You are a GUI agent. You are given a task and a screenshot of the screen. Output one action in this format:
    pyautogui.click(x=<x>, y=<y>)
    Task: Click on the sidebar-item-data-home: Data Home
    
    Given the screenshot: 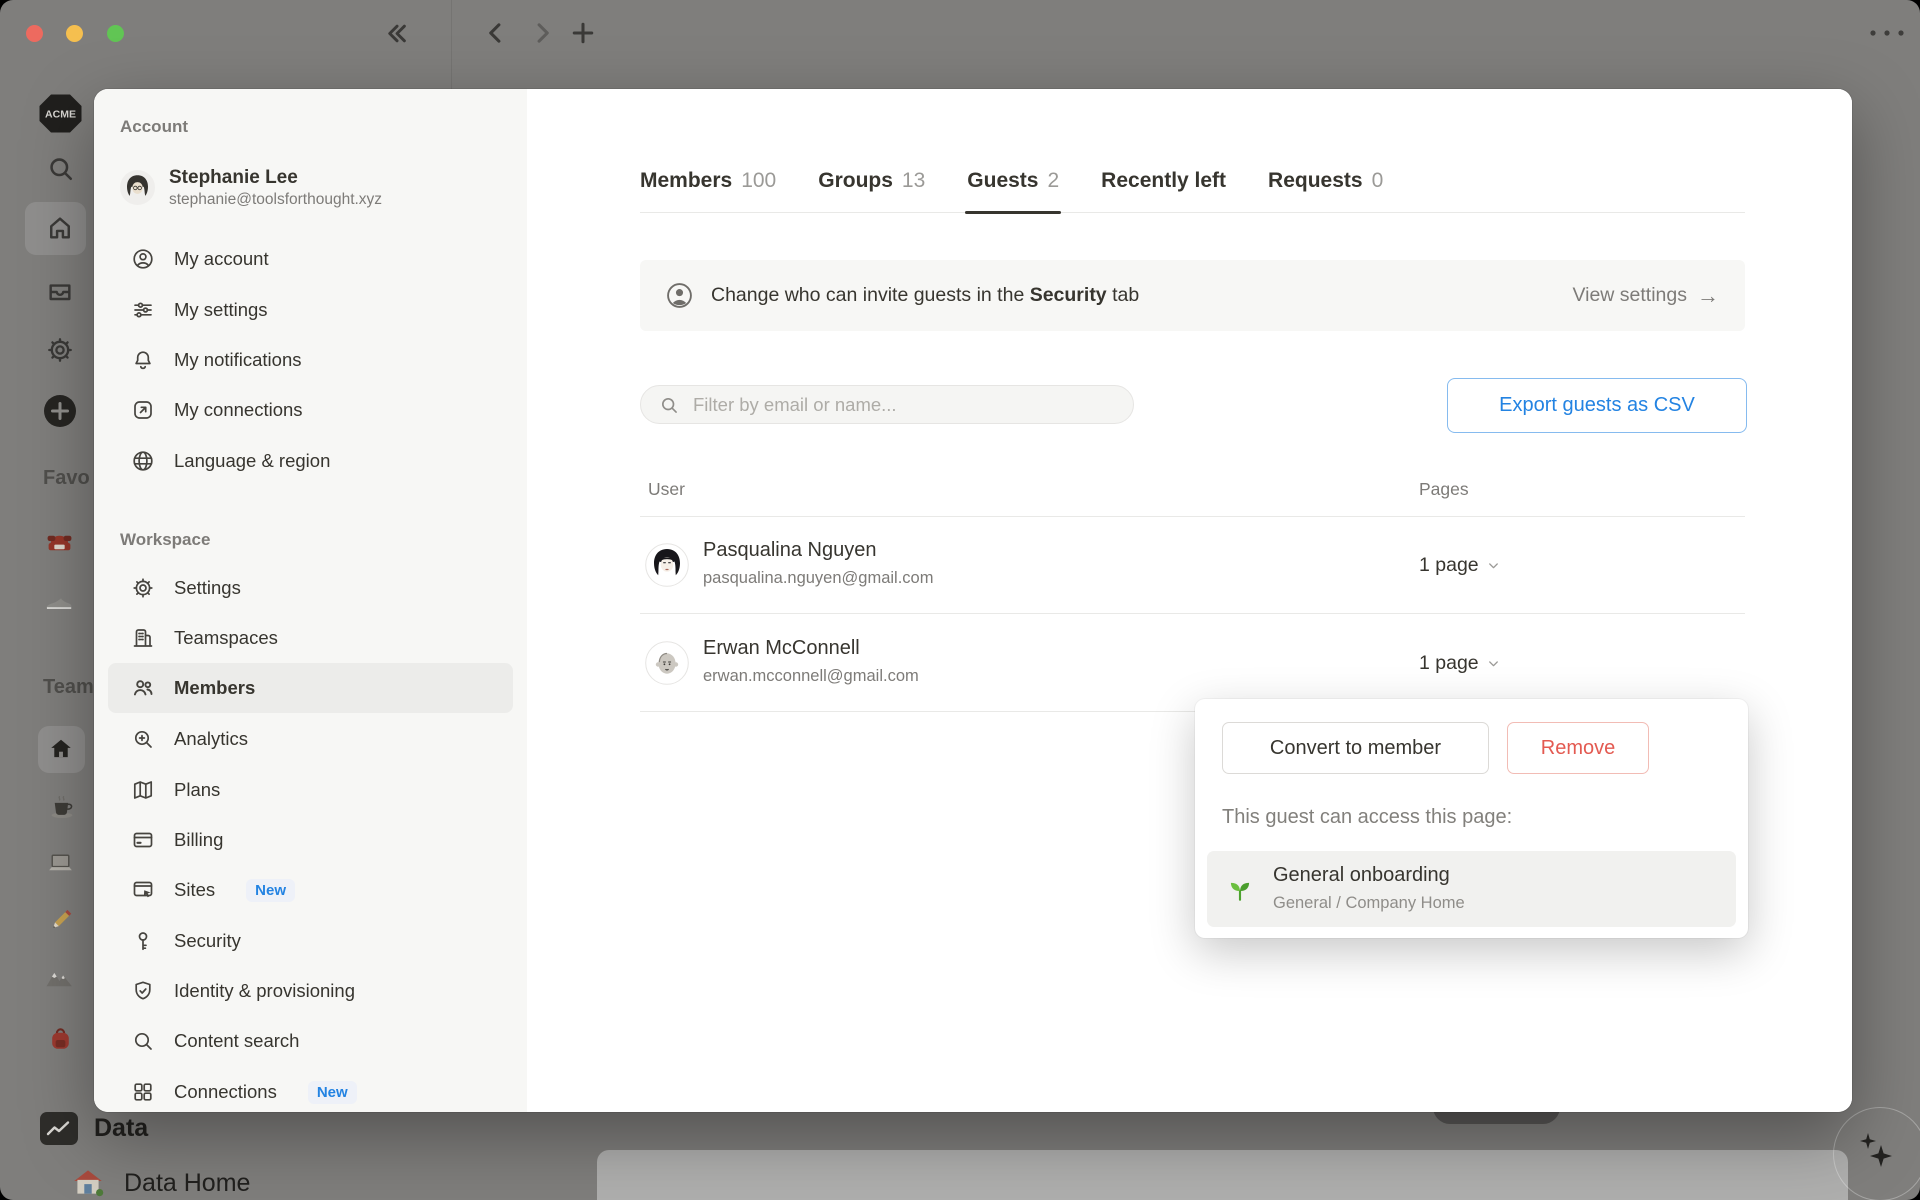 What is the action you would take?
    pyautogui.click(x=187, y=1183)
    